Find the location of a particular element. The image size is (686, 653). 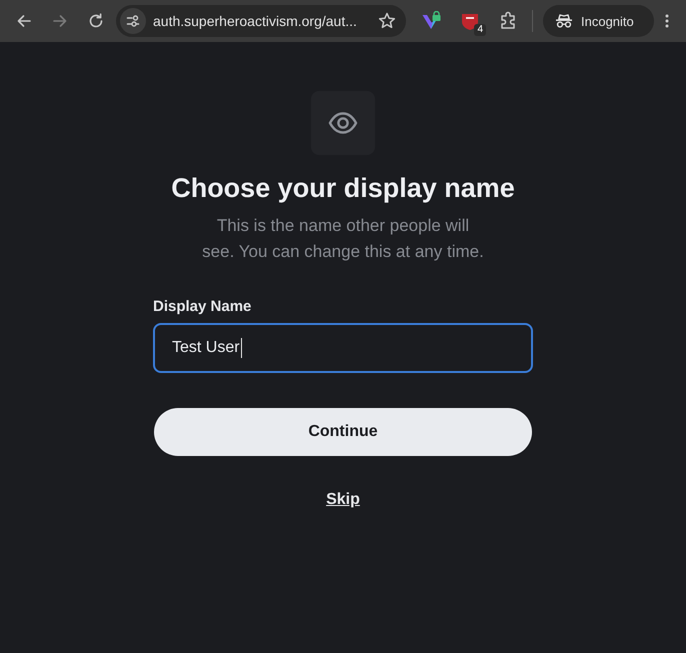

page-title: Choose your display name is located at coordinates (343, 188).